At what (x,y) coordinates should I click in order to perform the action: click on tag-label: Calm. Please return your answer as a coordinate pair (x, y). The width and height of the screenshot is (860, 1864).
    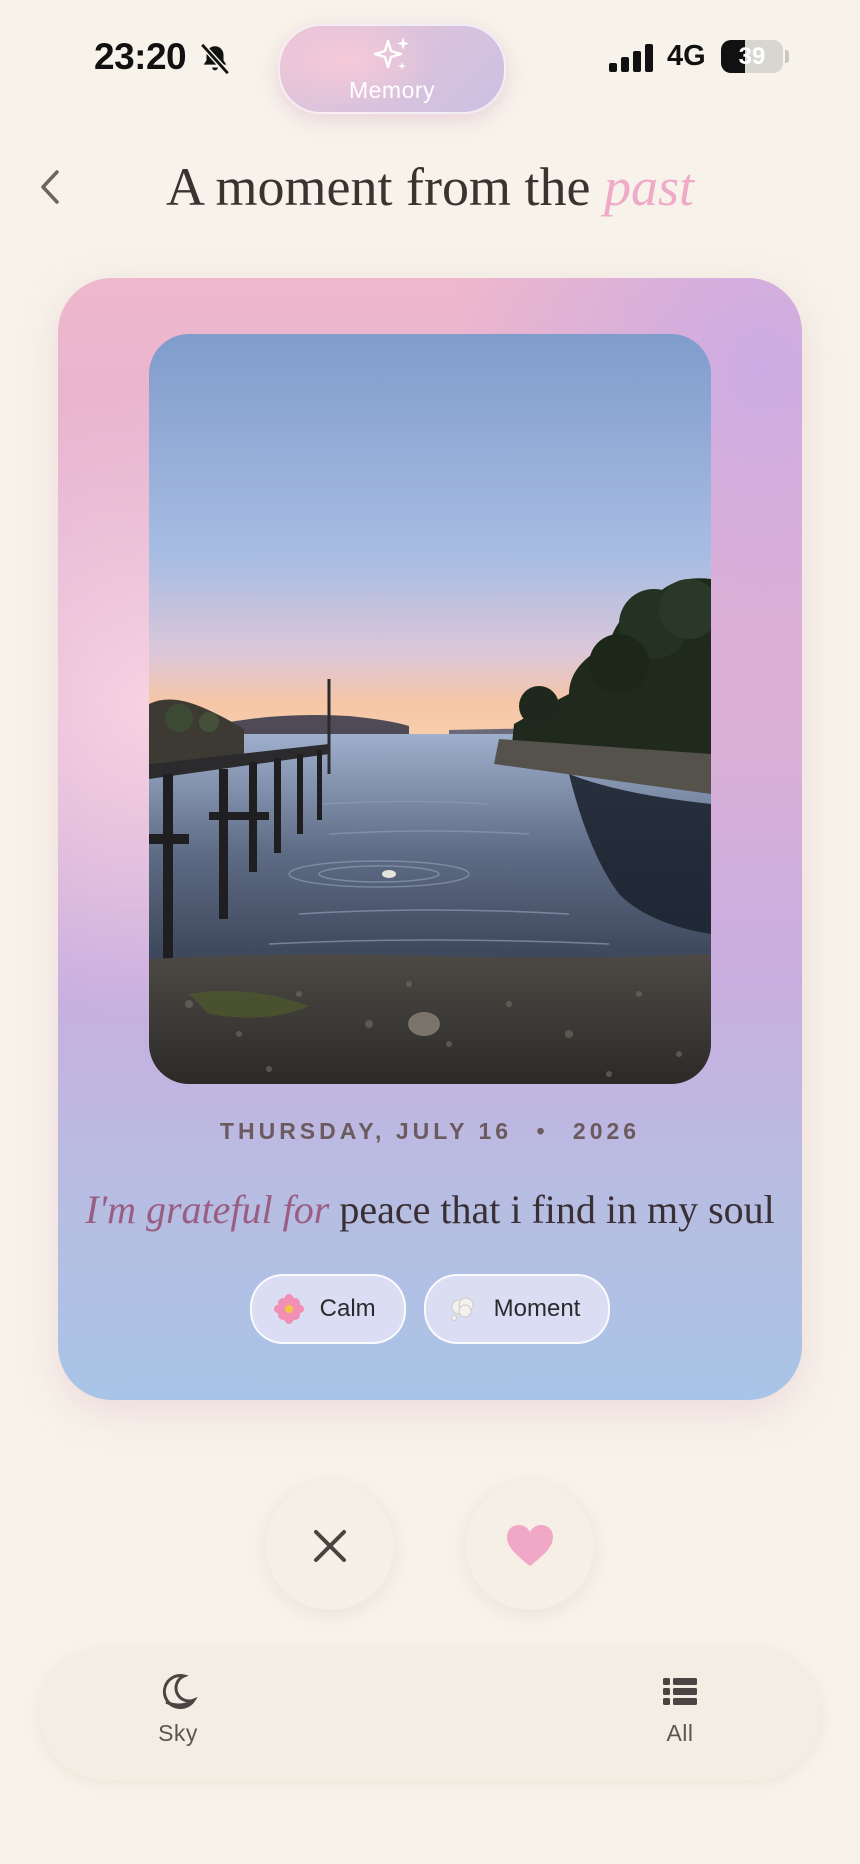
    Looking at the image, I should click on (347, 1308).